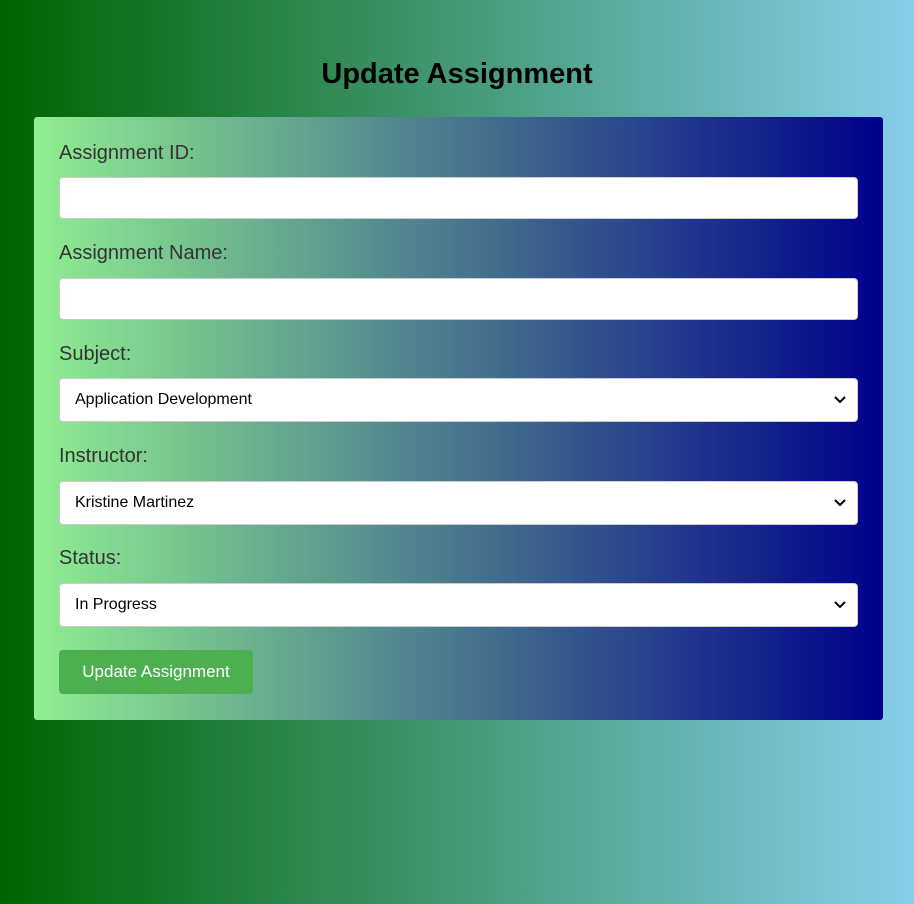  I want to click on subject-label: Subject:, so click(95, 354).